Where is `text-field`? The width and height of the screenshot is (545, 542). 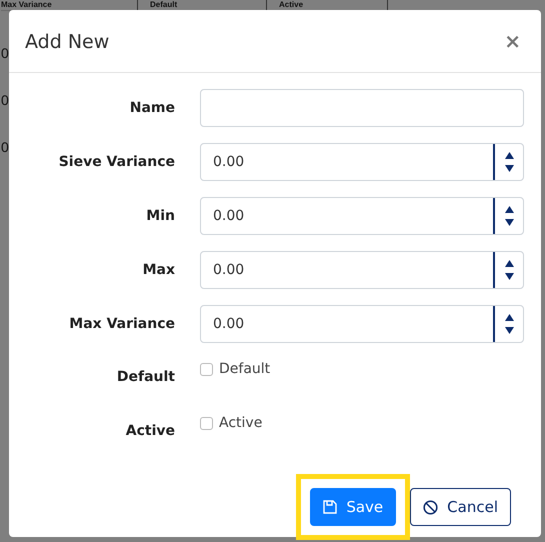 text-field is located at coordinates (362, 108).